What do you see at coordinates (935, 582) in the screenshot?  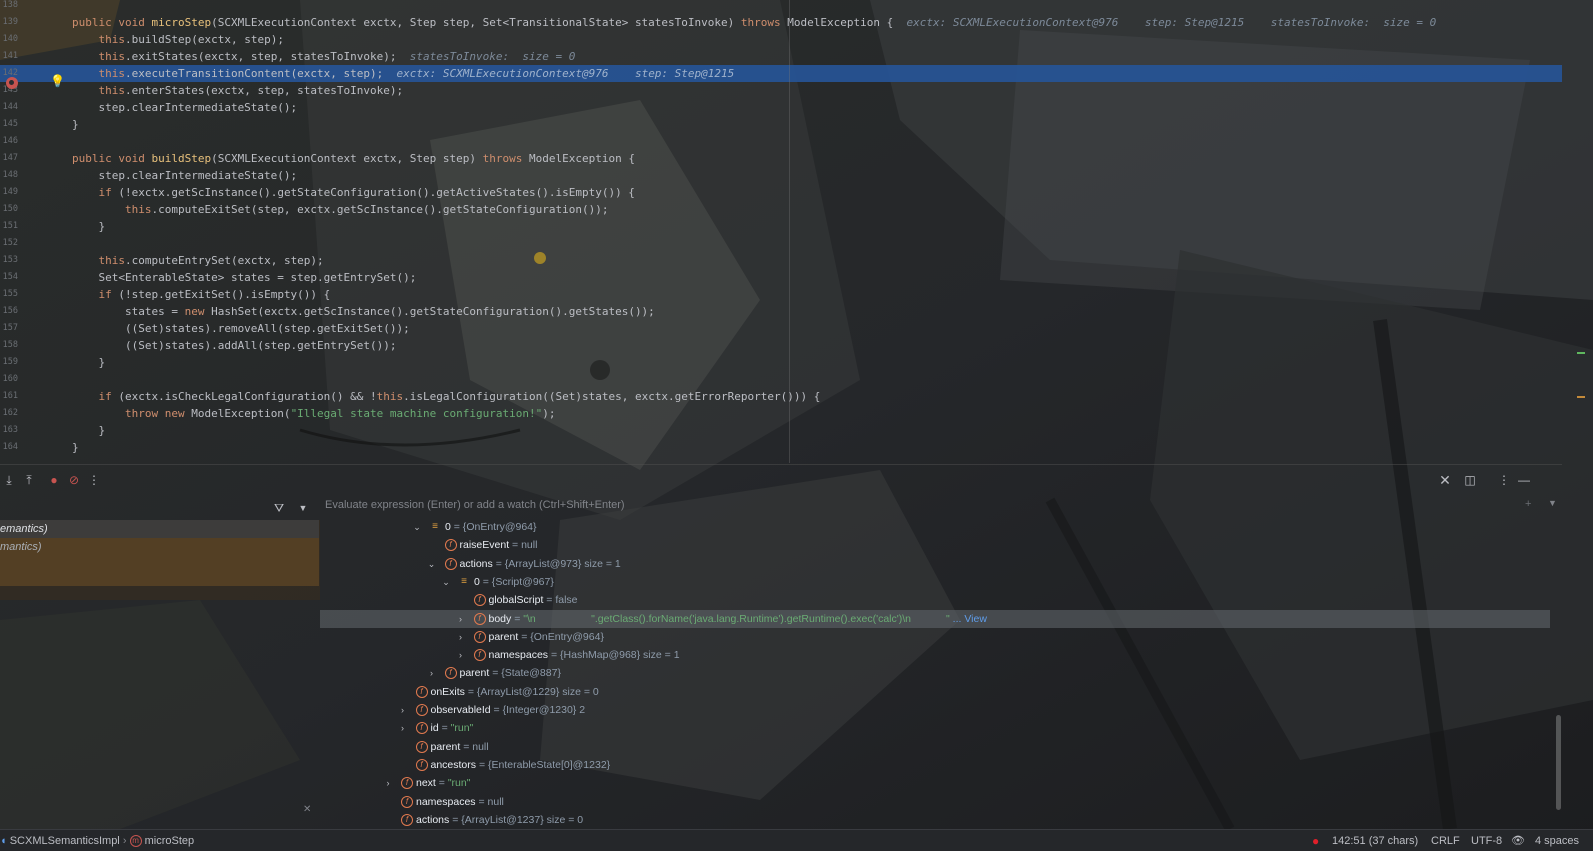 I see `variable-row: ⌄ ≡ 0 = {Script@967}` at bounding box center [935, 582].